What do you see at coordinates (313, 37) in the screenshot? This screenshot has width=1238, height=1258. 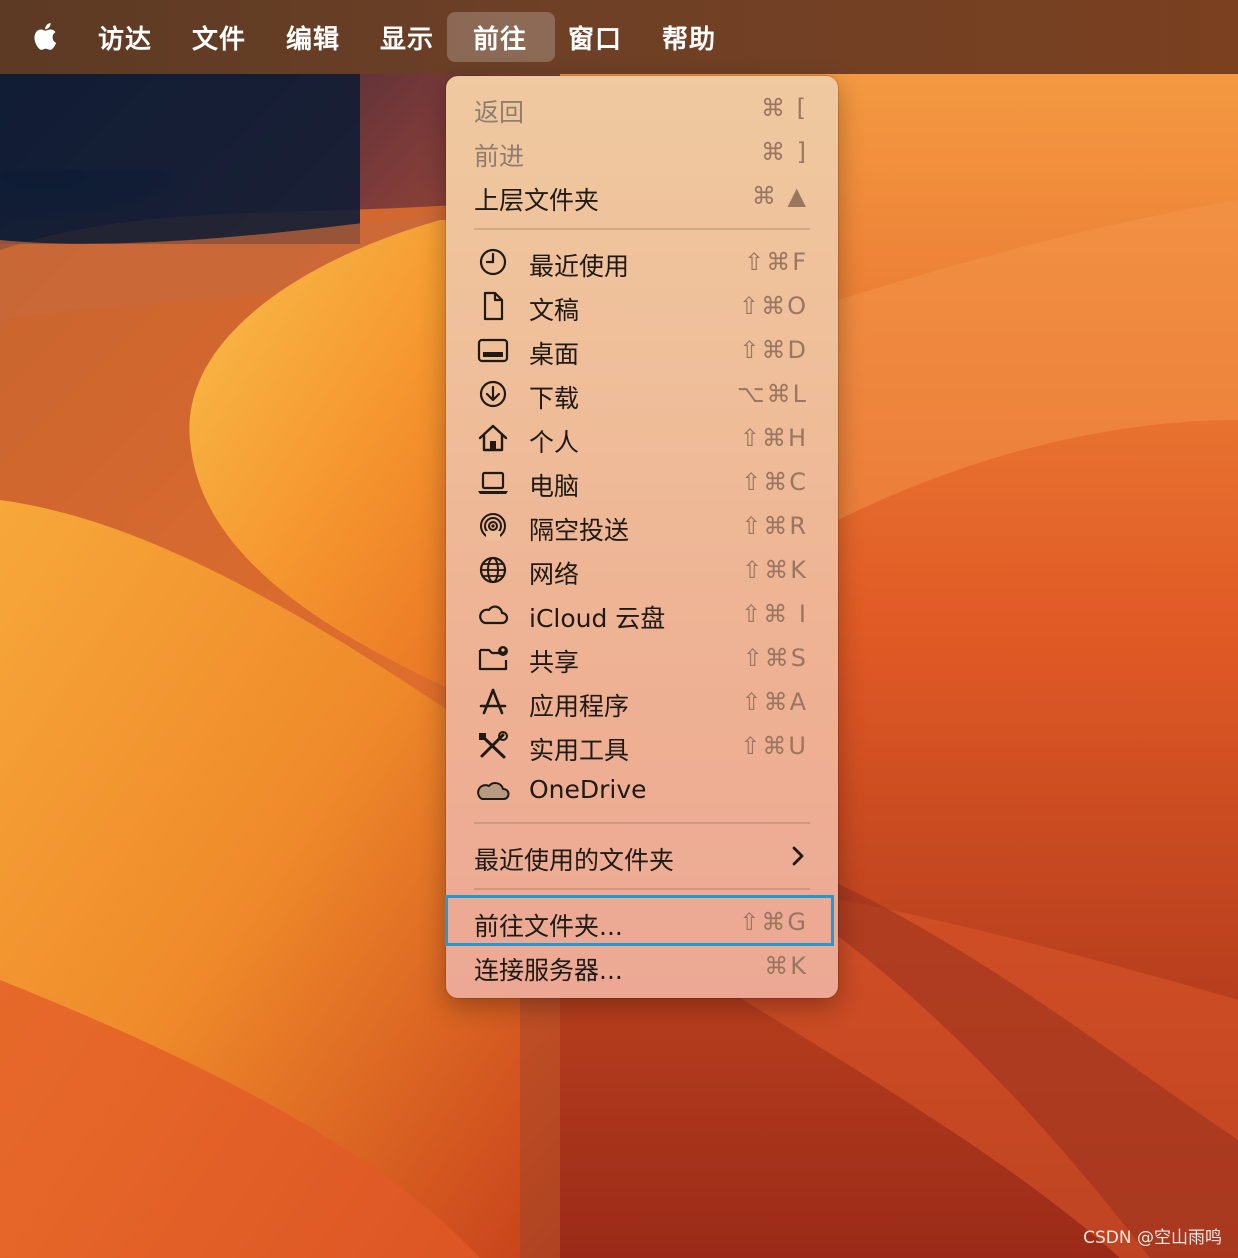 I see `menubar-edit: 编辑` at bounding box center [313, 37].